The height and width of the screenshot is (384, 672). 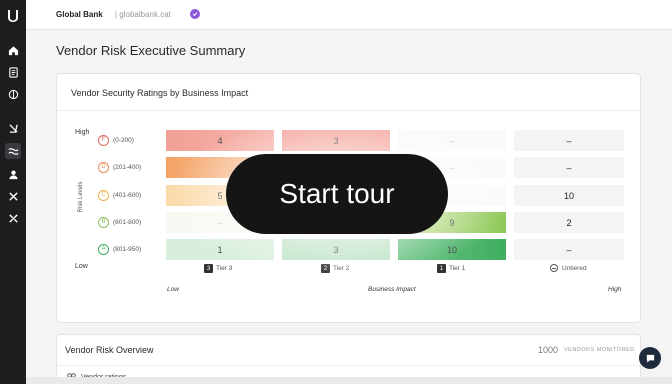 What do you see at coordinates (349, 15) in the screenshot?
I see `top-bar: Global Bank | globalbank.cat` at bounding box center [349, 15].